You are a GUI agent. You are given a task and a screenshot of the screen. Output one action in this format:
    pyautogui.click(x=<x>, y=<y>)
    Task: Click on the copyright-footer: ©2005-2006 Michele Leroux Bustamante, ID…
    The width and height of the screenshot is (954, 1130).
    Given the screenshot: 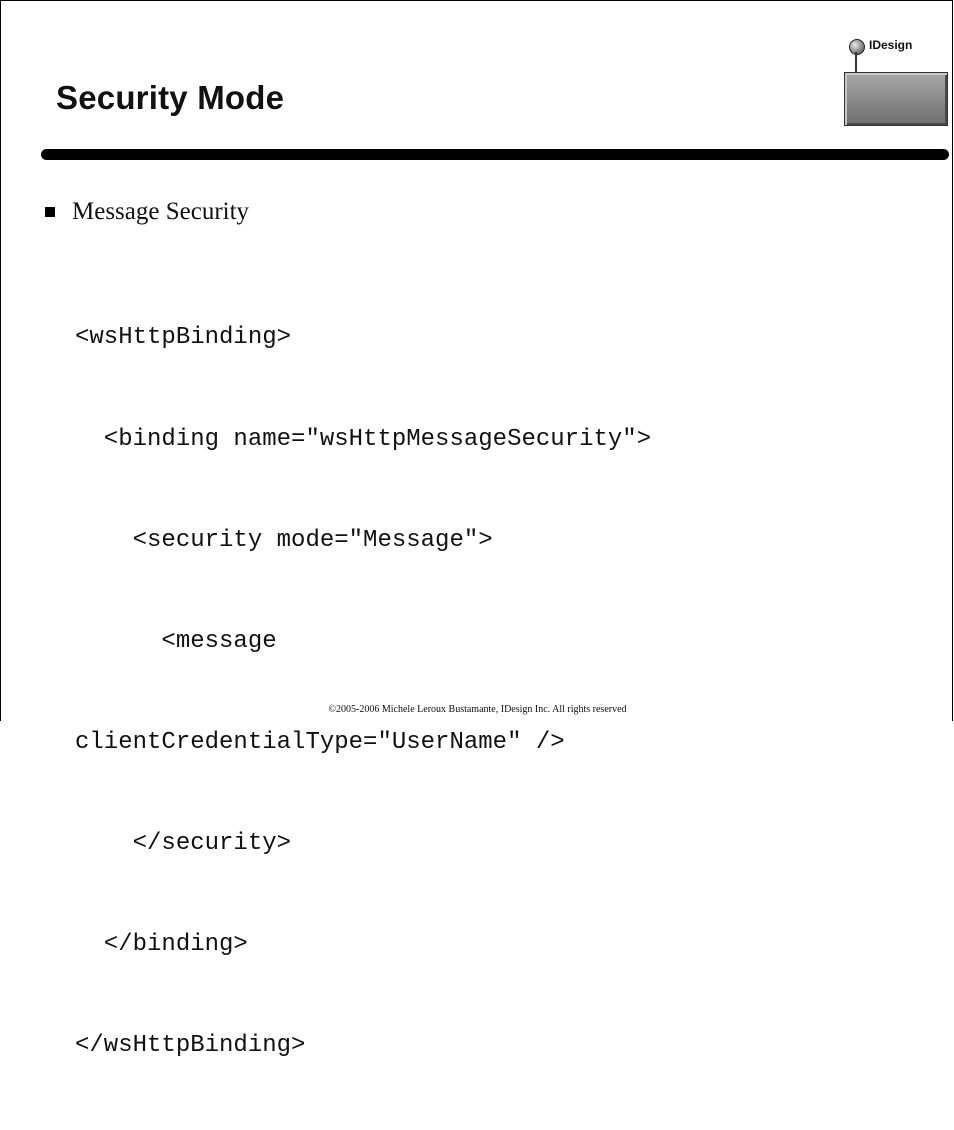 What is the action you would take?
    pyautogui.click(x=477, y=709)
    